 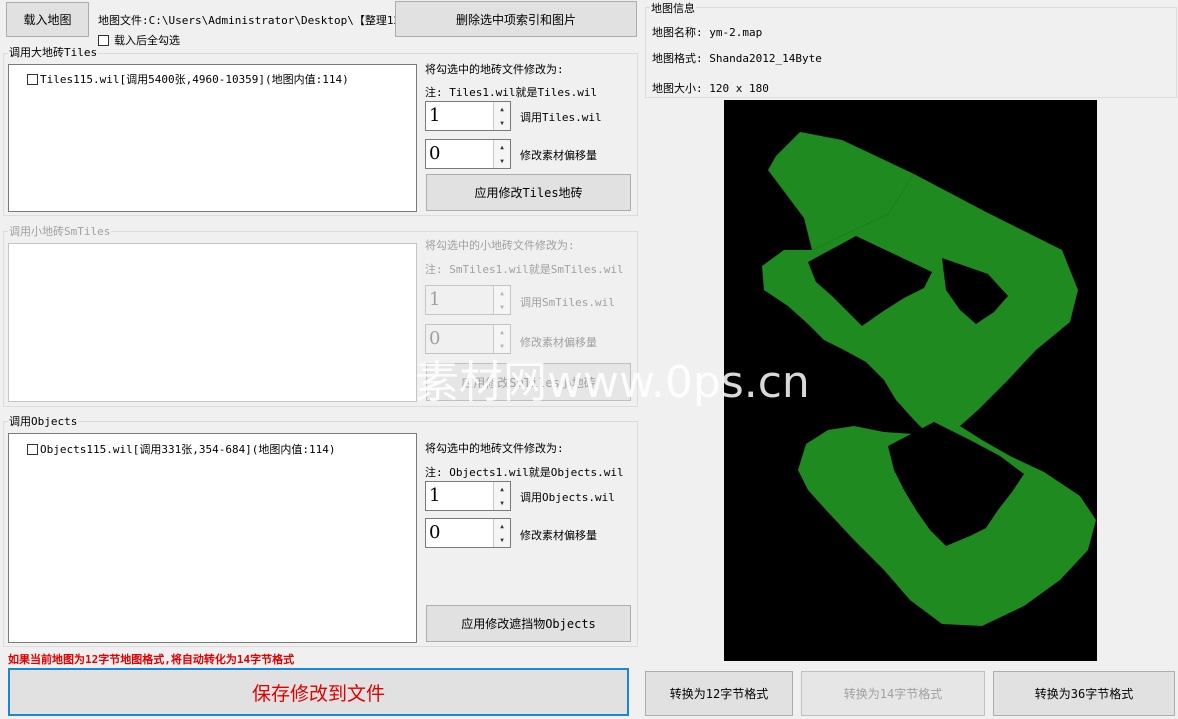 I want to click on tiles-offset-value: 0, so click(x=434, y=153).